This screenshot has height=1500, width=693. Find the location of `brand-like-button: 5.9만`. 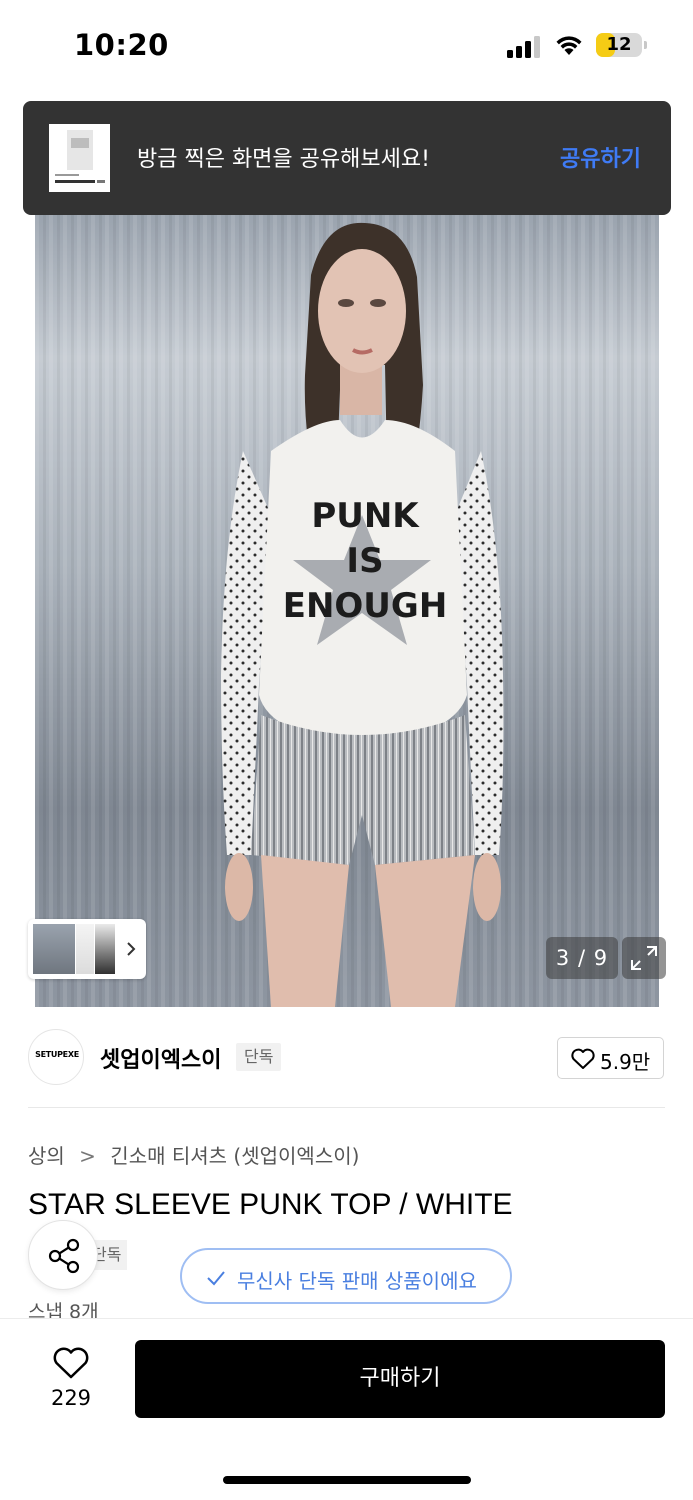

brand-like-button: 5.9만 is located at coordinates (610, 1058).